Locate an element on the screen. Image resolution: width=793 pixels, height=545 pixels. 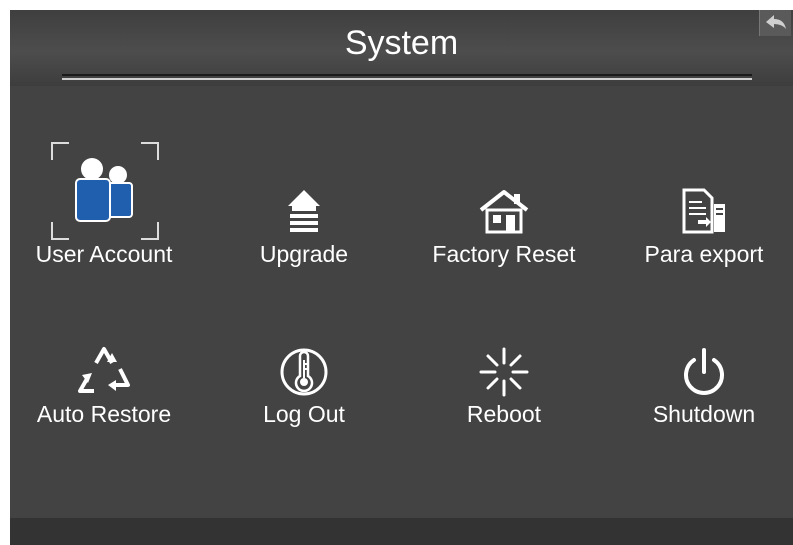
title-divider is located at coordinates (407, 77).